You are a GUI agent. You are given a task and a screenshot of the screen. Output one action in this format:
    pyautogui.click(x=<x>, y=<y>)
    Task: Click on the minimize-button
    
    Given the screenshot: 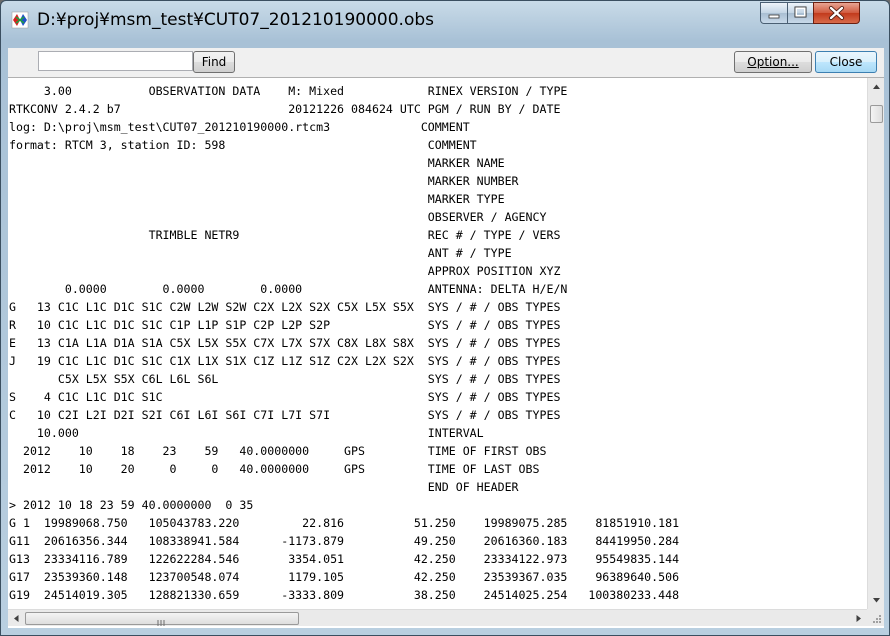 What is the action you would take?
    pyautogui.click(x=774, y=13)
    